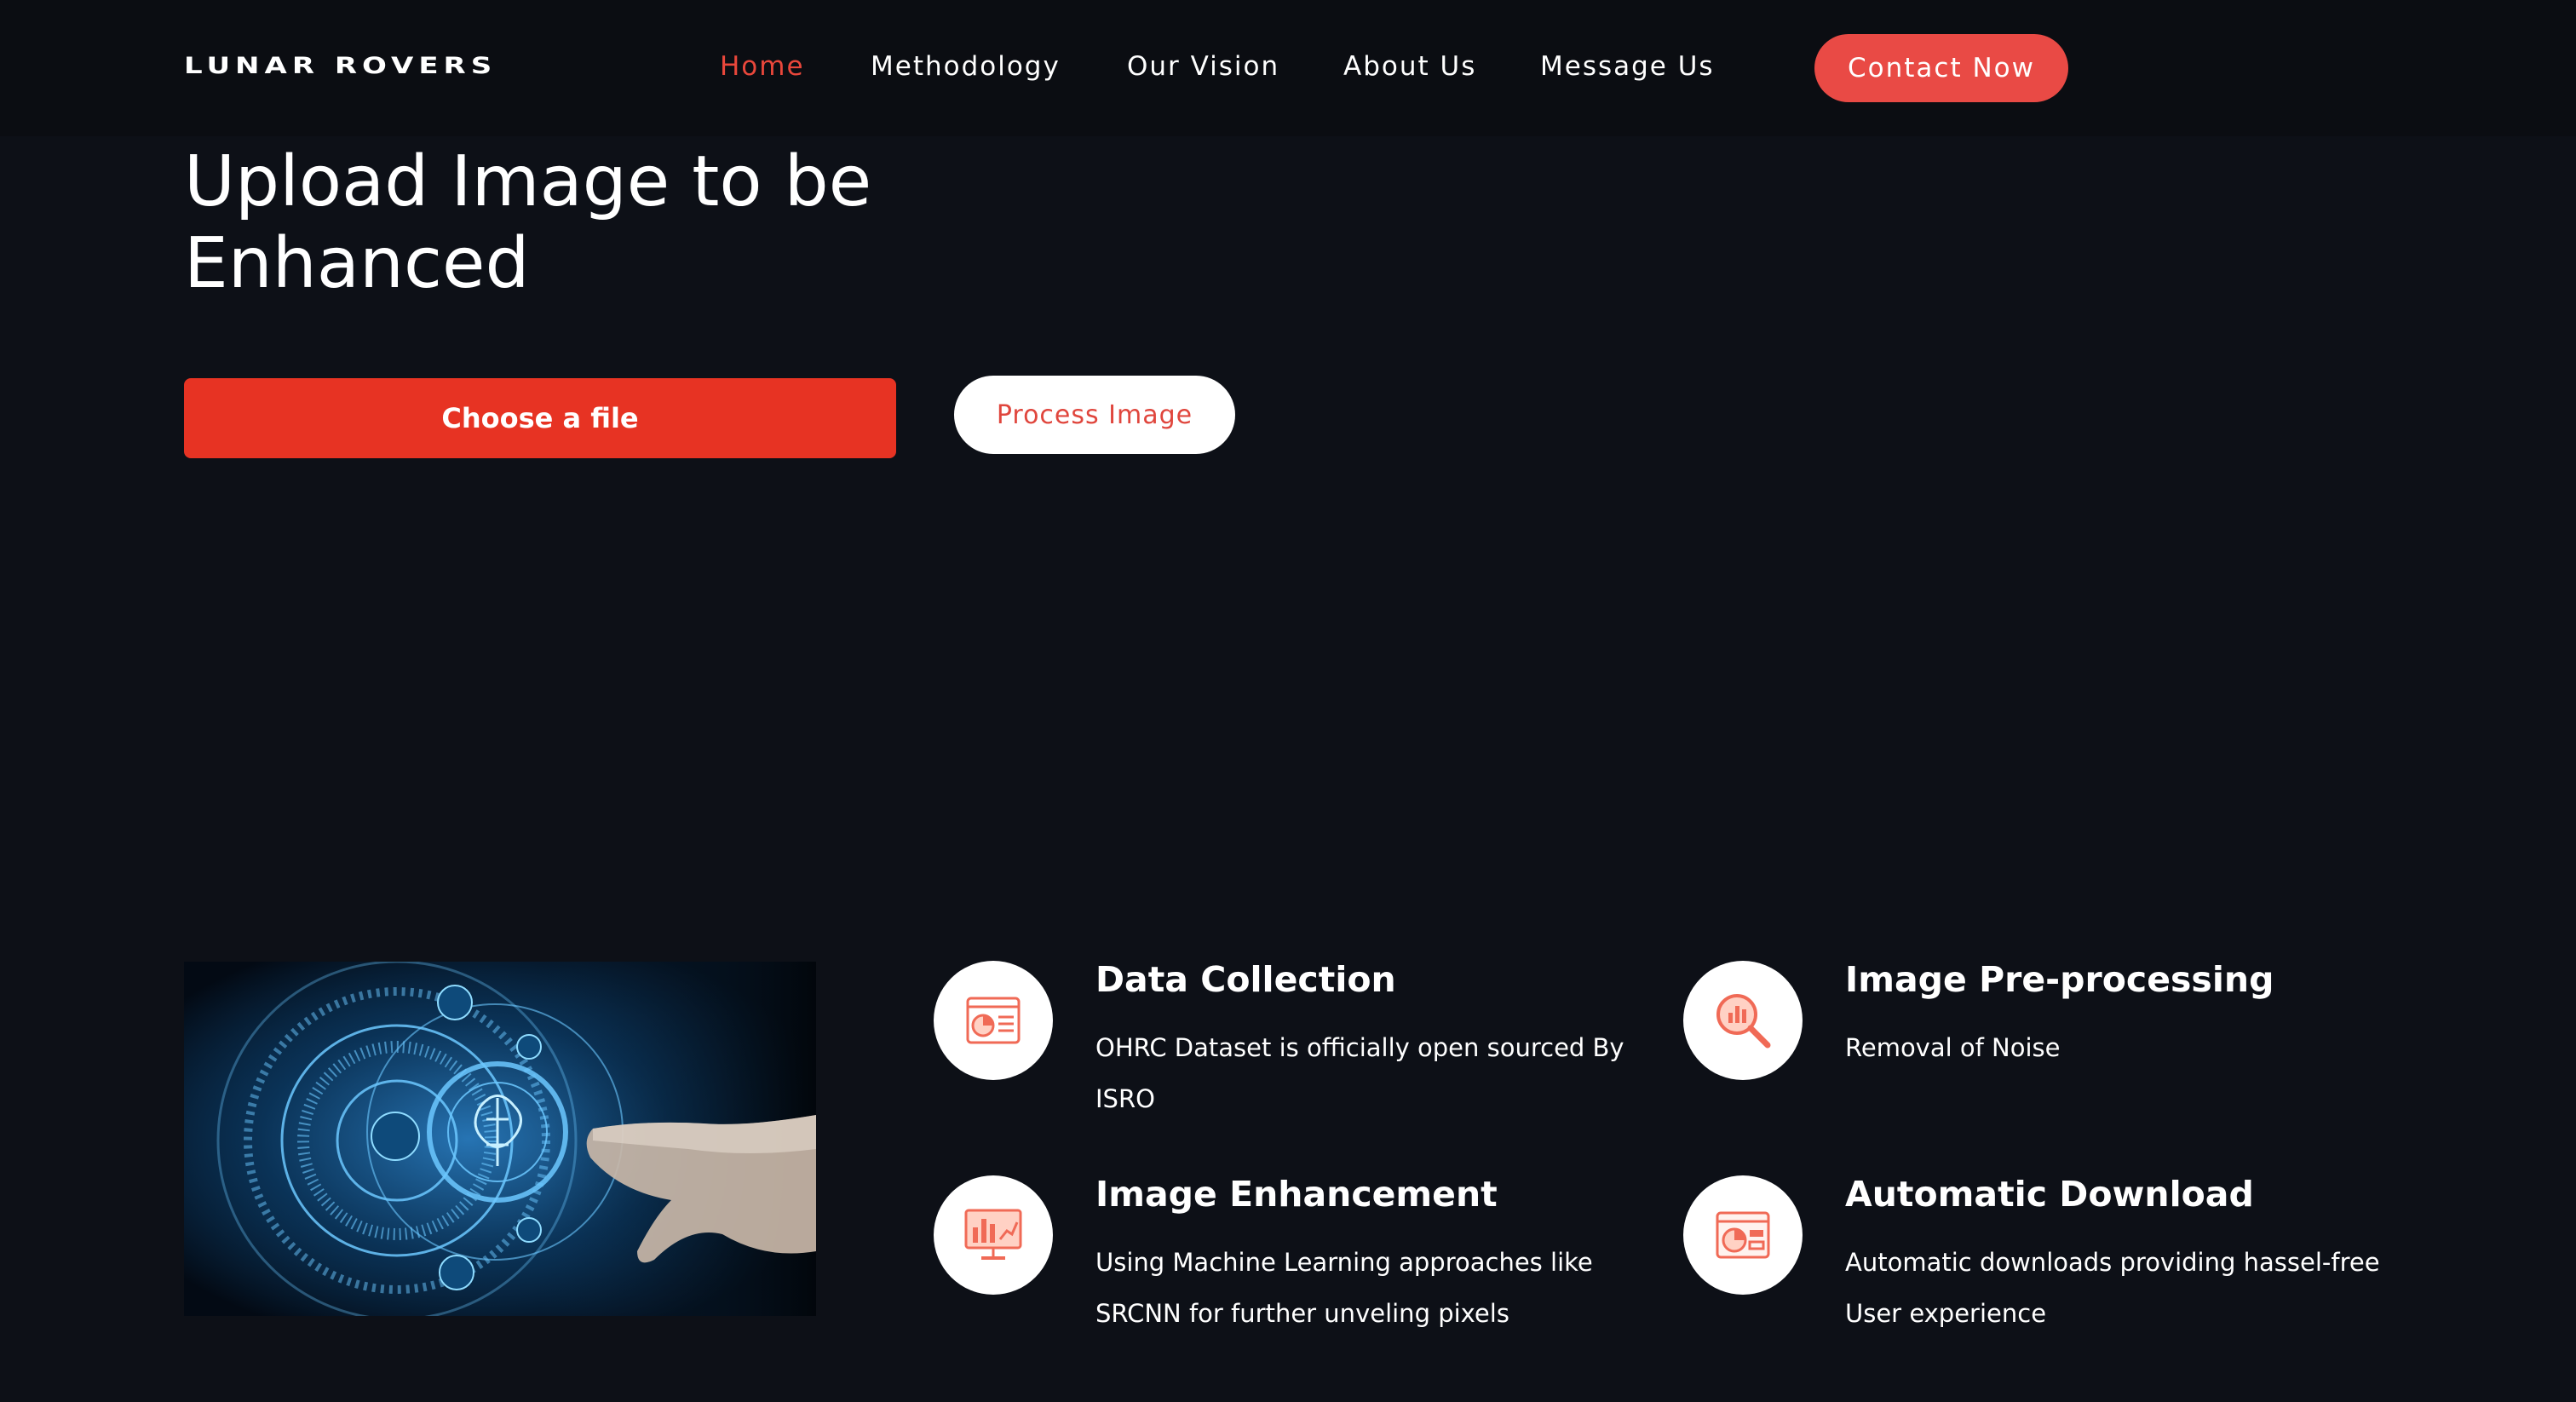 The height and width of the screenshot is (1402, 2576). I want to click on nav-methodology: Methodology, so click(966, 66).